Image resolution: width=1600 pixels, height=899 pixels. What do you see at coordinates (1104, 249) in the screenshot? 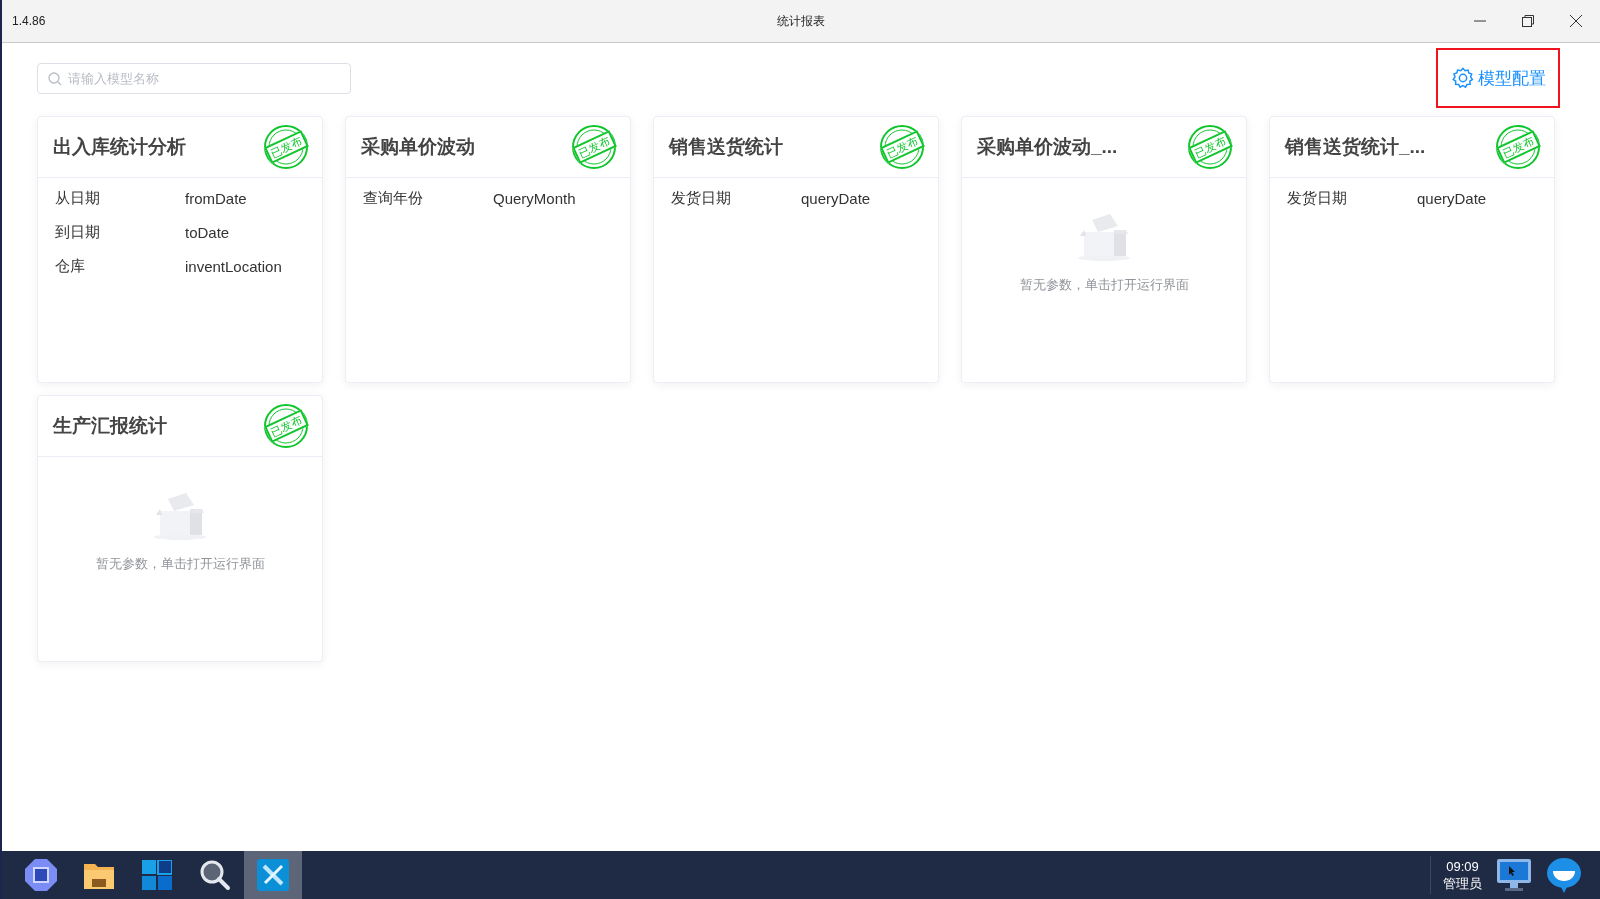
I see `report-card: 采购单价波动_... 已发布 暂无参数，单击打开运行界面` at bounding box center [1104, 249].